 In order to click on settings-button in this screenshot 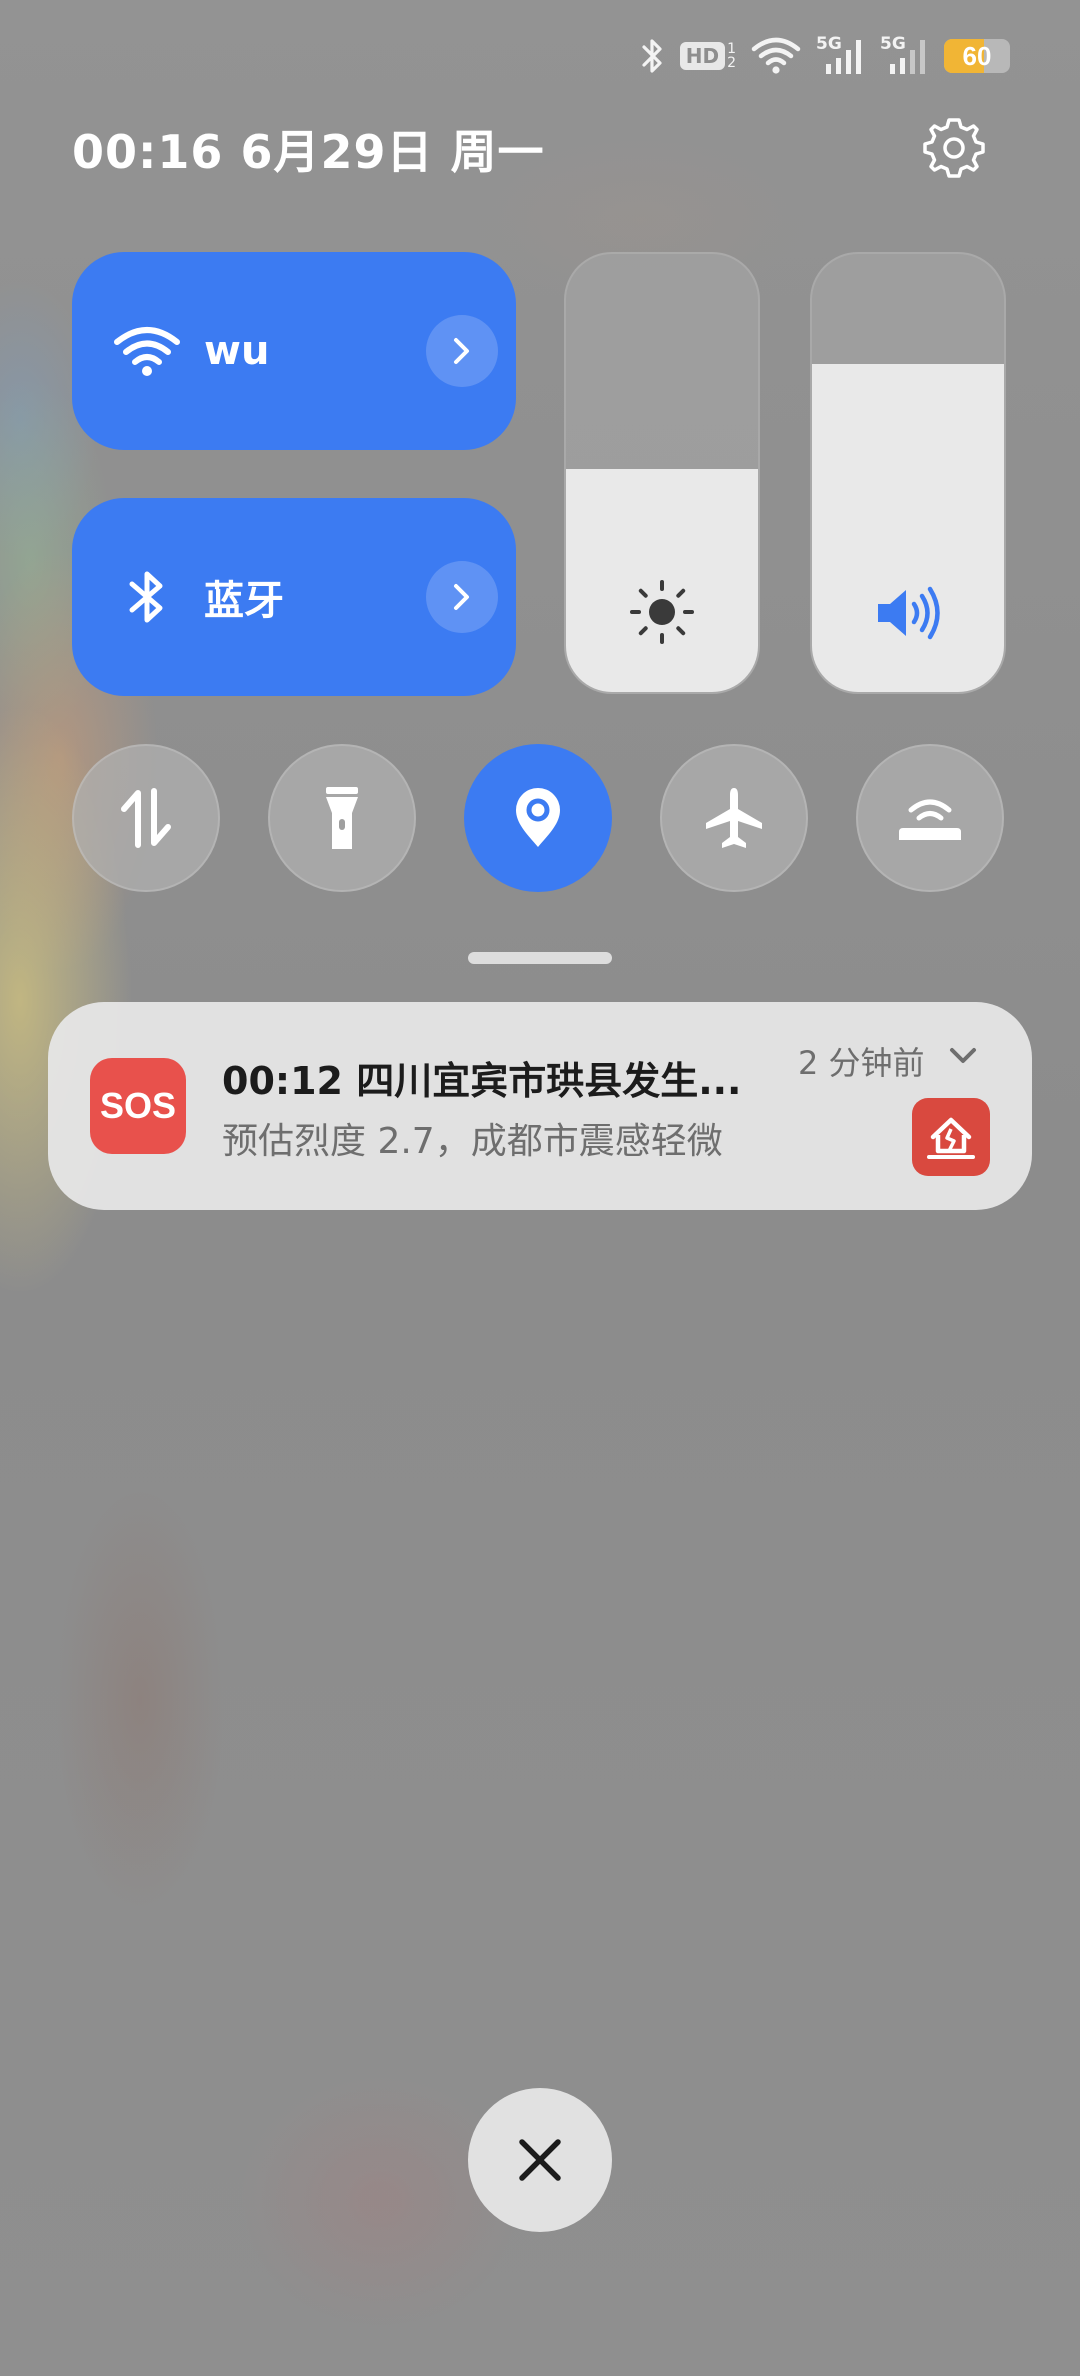, I will do `click(954, 148)`.